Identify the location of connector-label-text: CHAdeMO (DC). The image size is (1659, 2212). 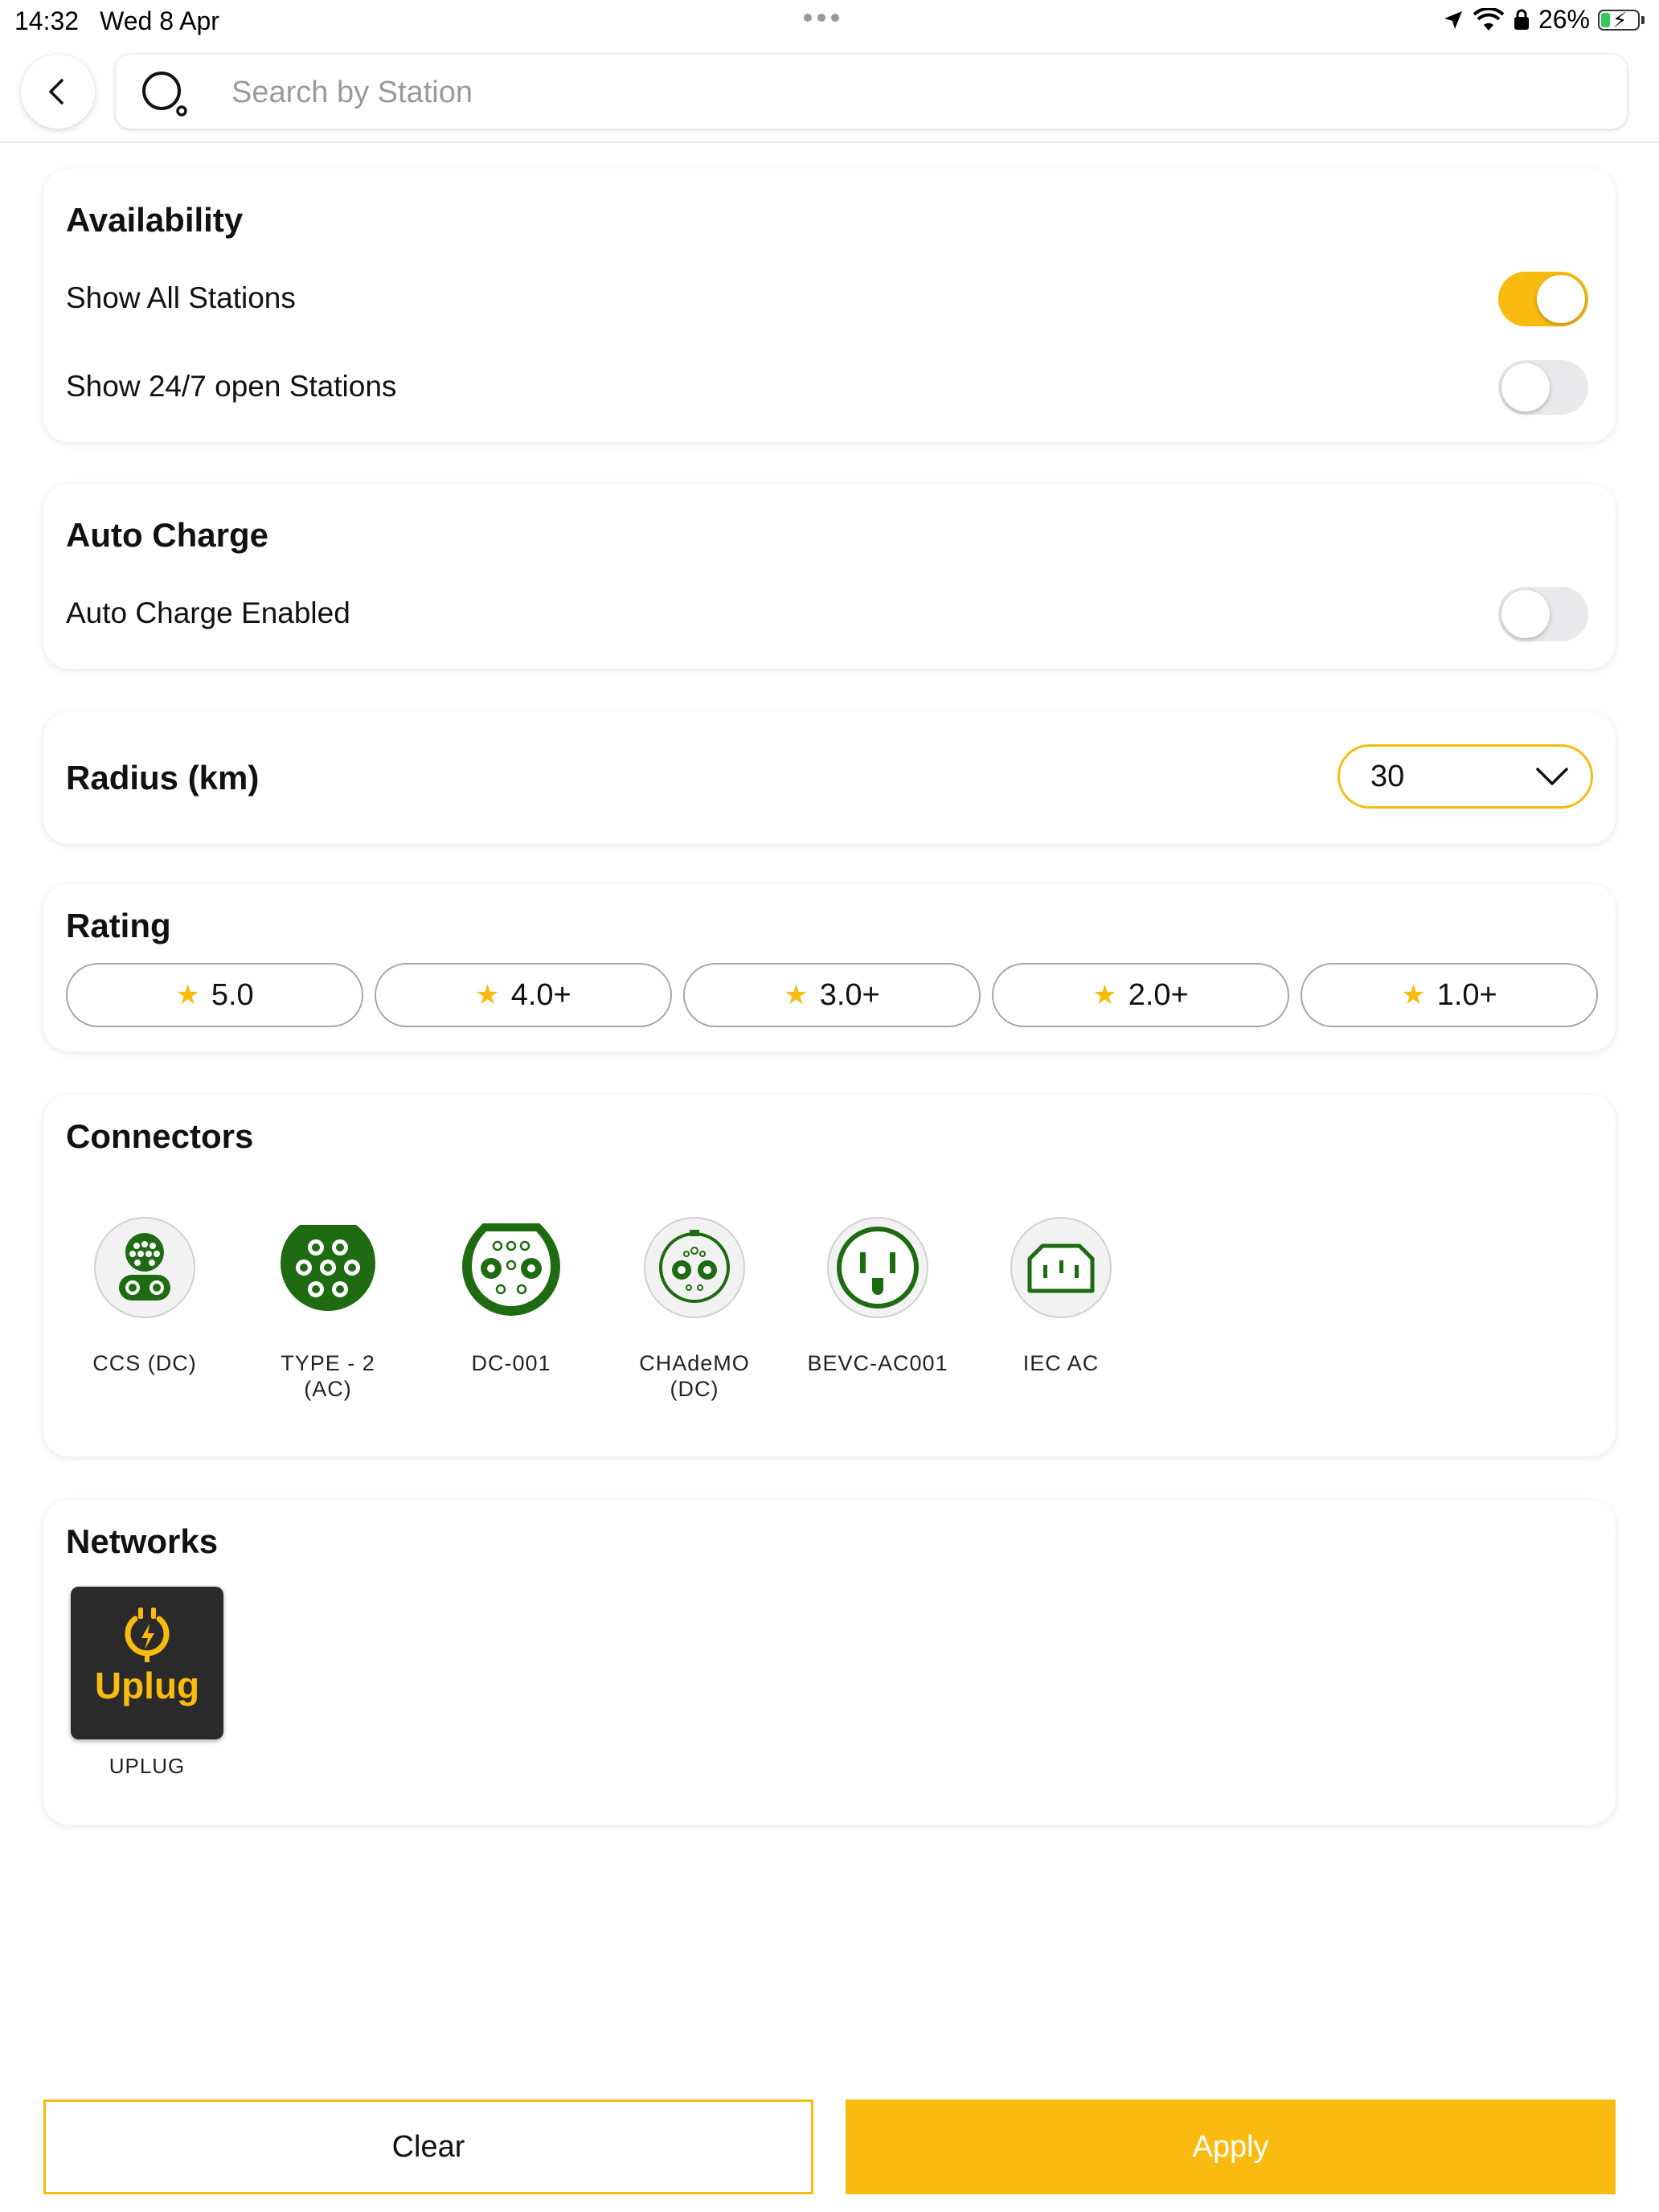
(694, 1376).